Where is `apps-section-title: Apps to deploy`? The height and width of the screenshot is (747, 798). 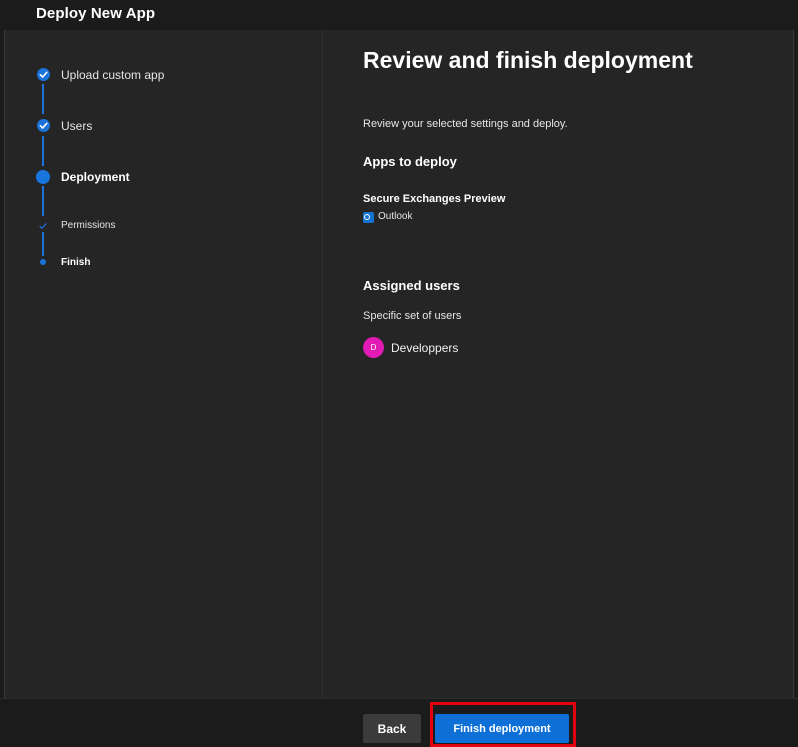 apps-section-title: Apps to deploy is located at coordinates (410, 161).